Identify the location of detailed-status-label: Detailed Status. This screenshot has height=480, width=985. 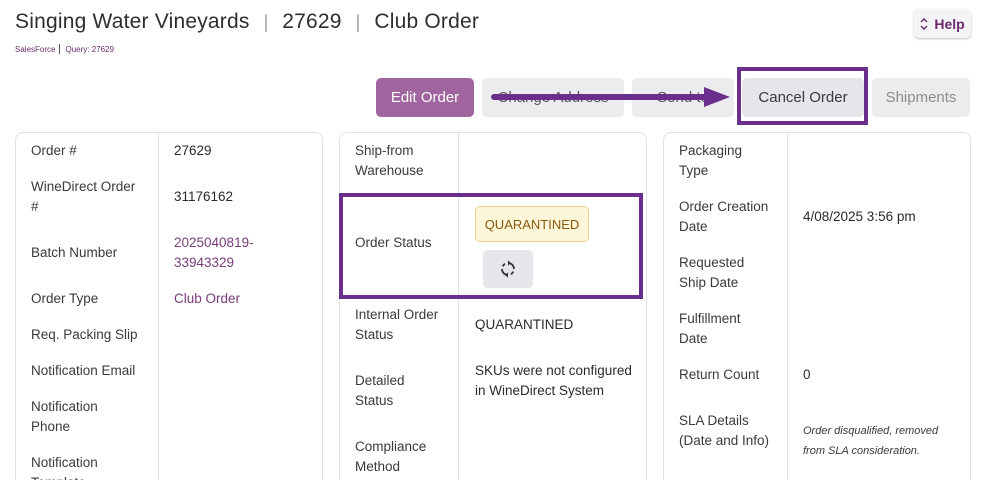
(380, 390).